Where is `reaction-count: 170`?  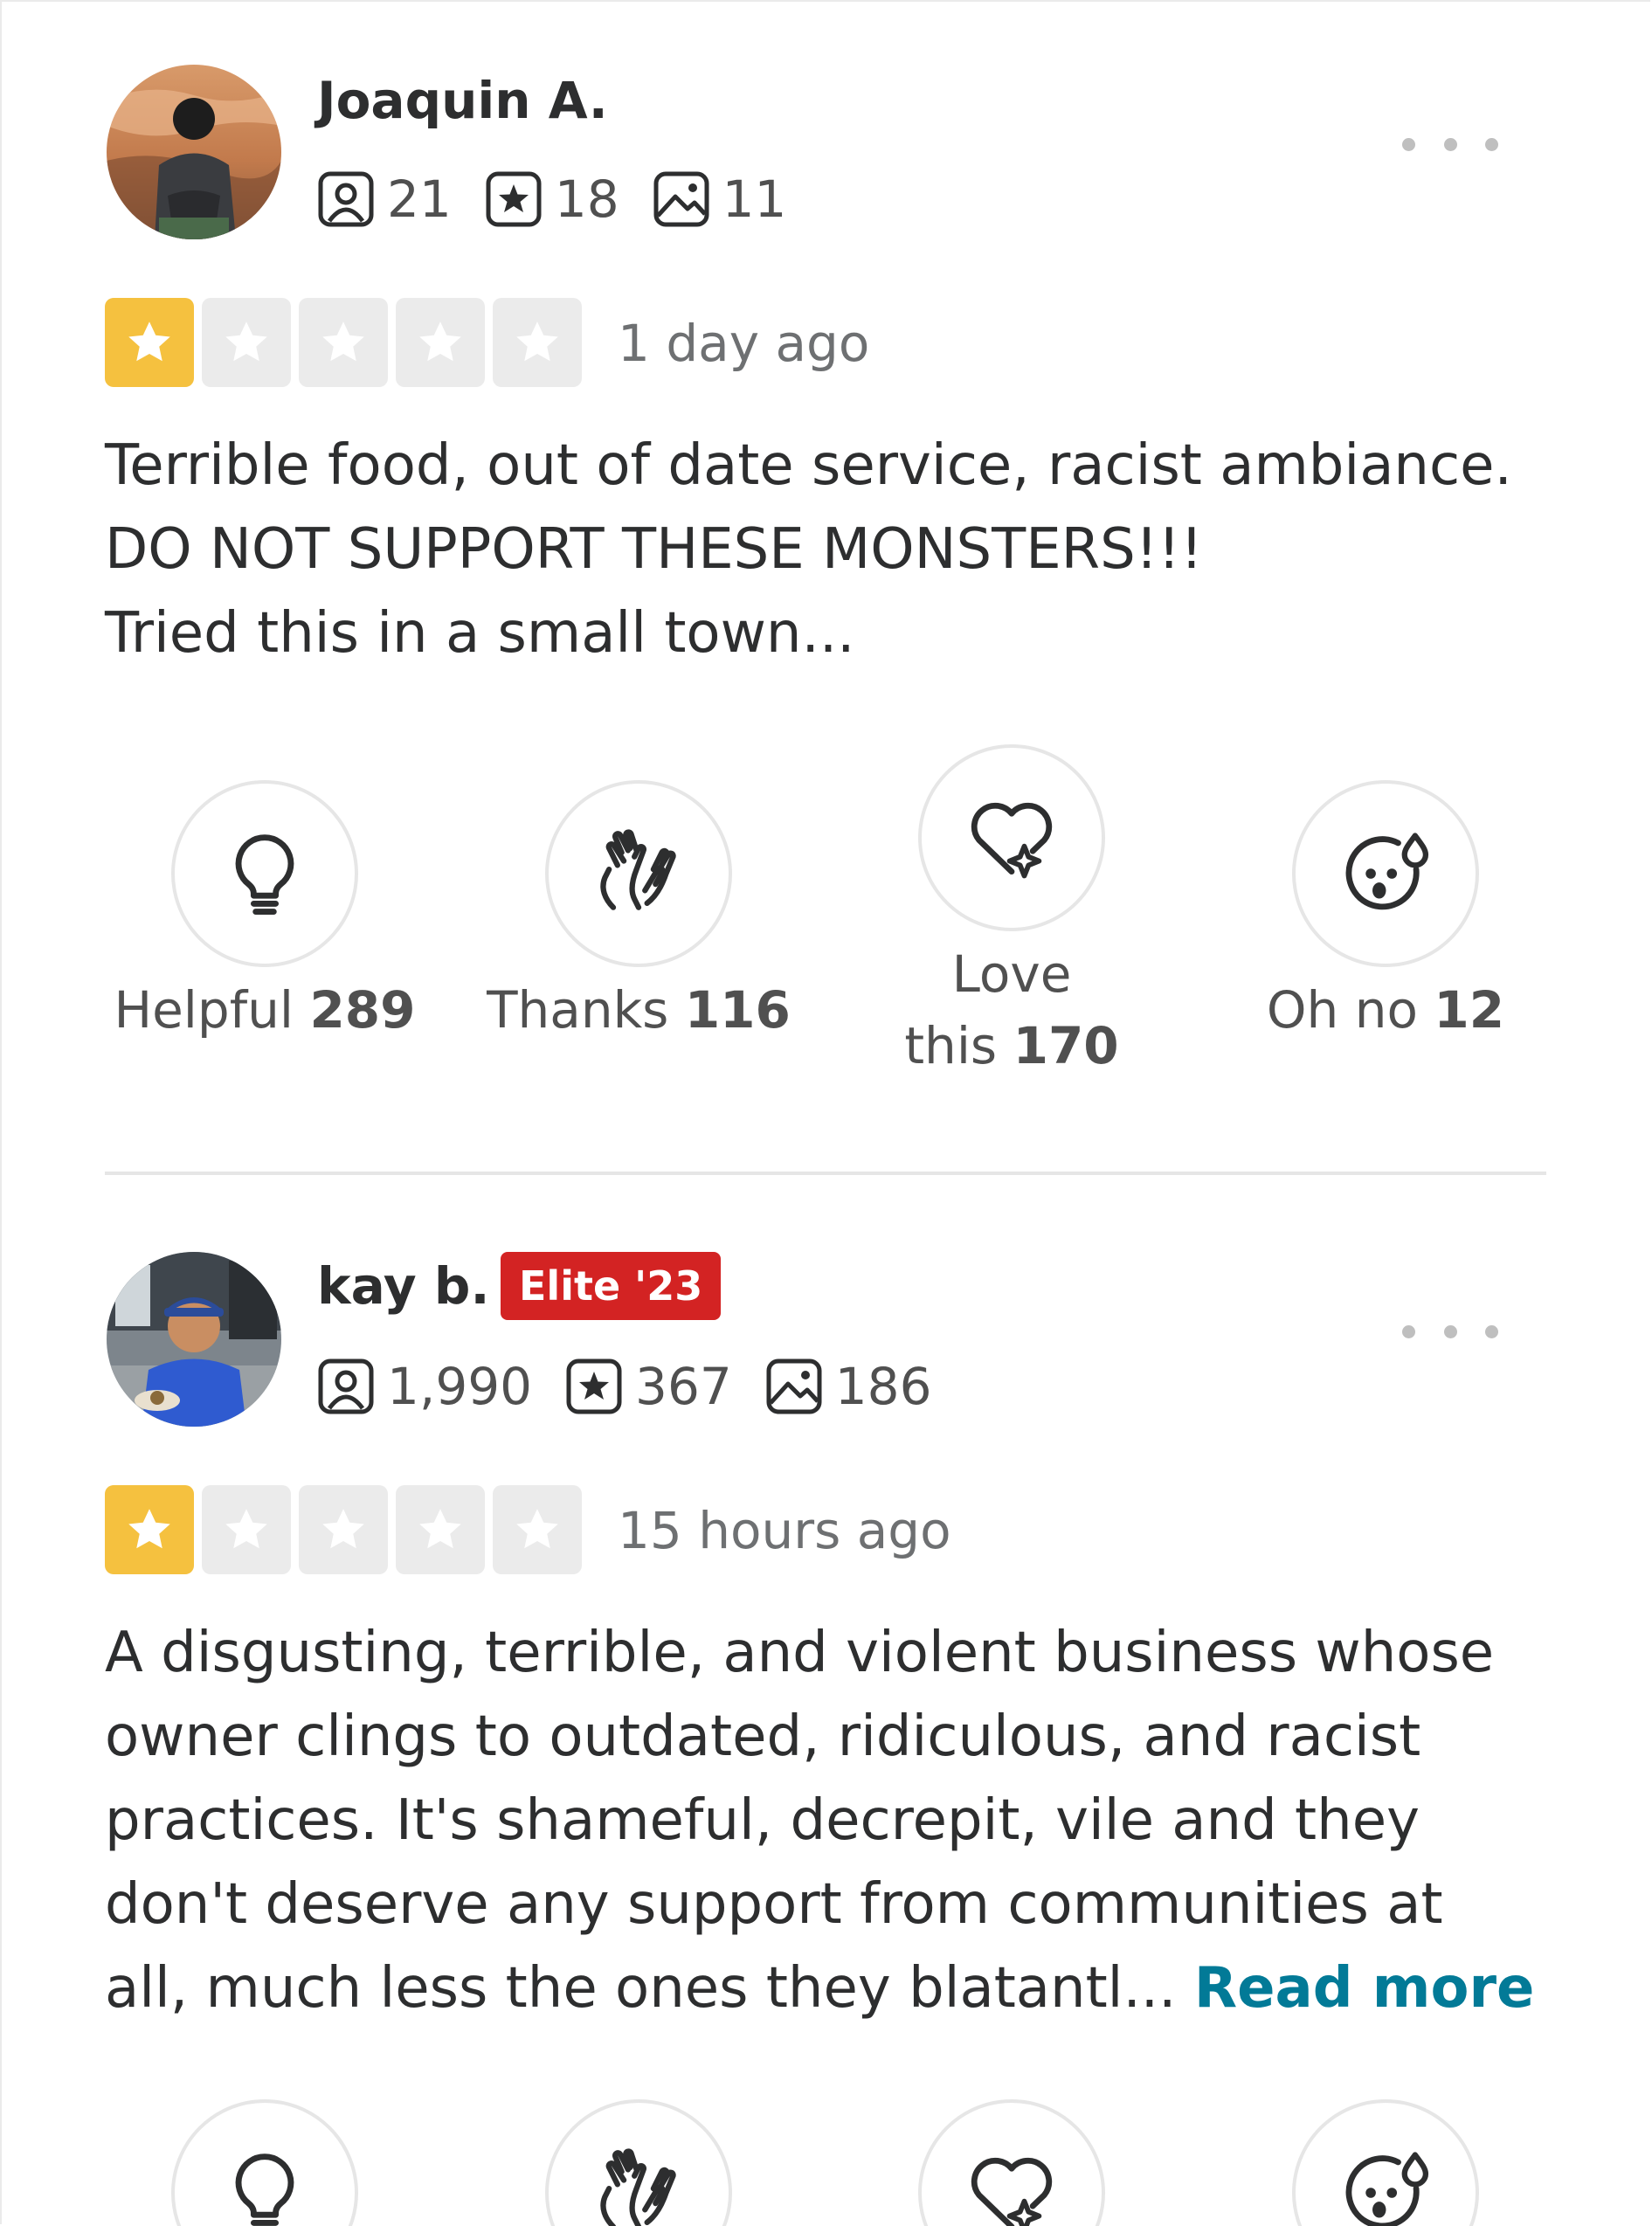
reaction-count: 170 is located at coordinates (1066, 1045).